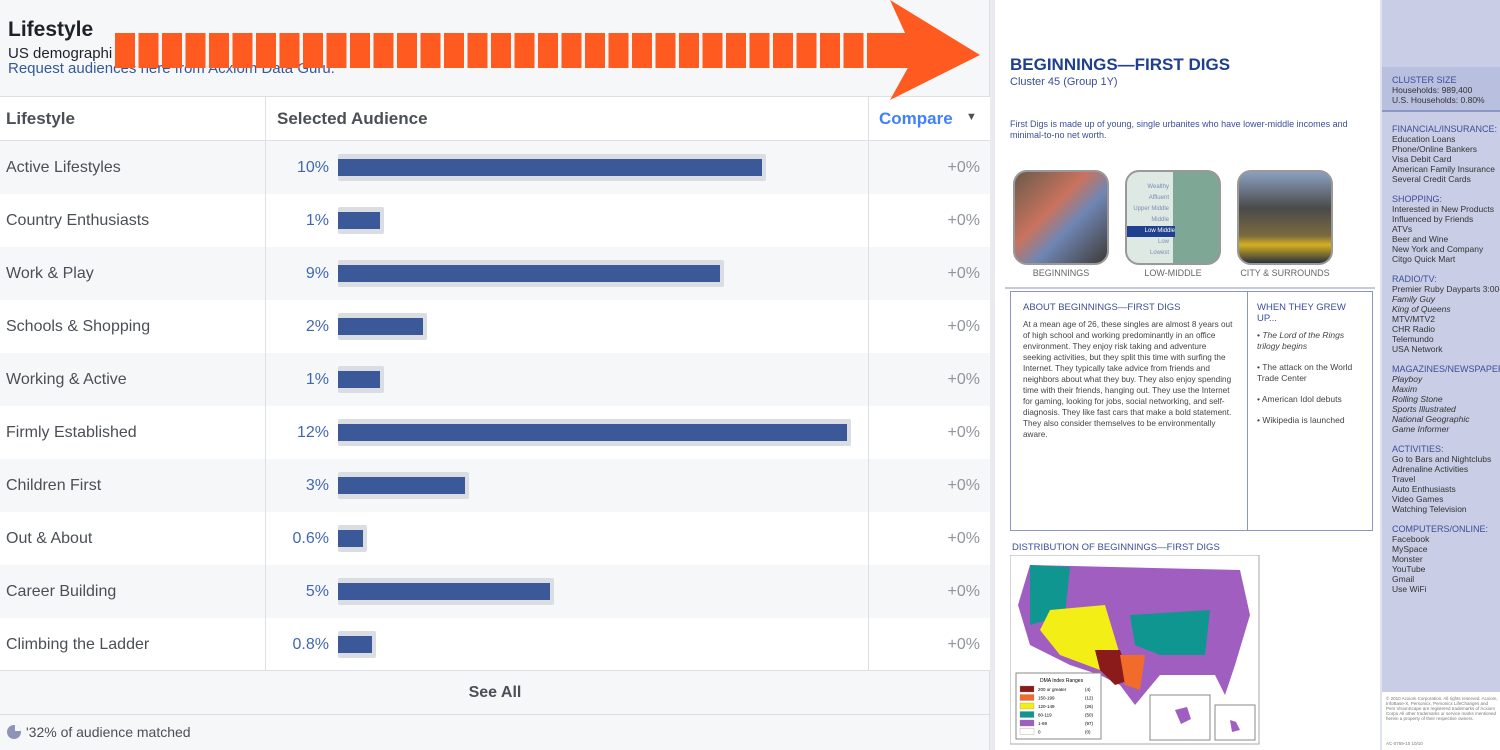 Image resolution: width=1500 pixels, height=750 pixels. I want to click on svg-text: (97), so click(1089, 723).